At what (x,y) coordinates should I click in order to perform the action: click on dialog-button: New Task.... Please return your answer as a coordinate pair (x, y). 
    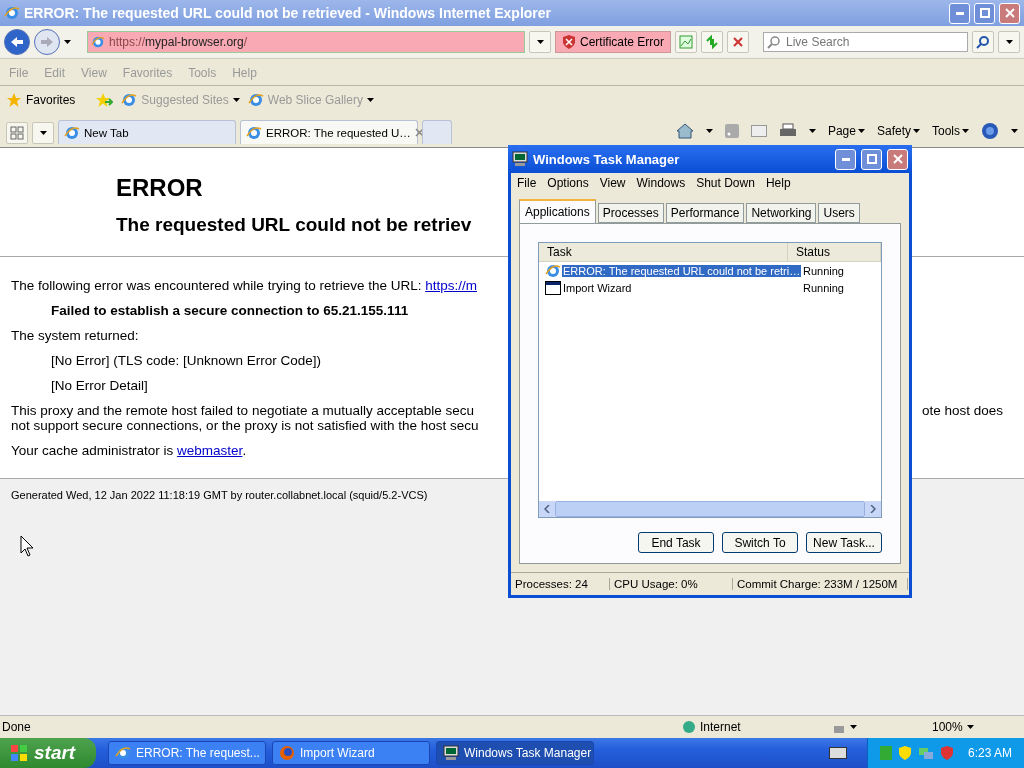
    Looking at the image, I should click on (844, 542).